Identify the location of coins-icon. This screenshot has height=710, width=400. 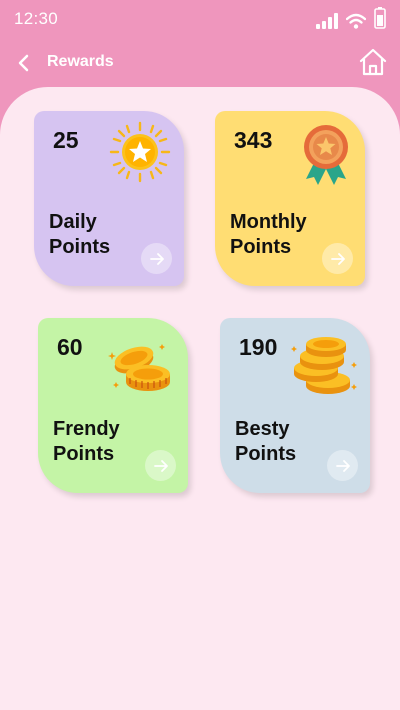
(139, 367).